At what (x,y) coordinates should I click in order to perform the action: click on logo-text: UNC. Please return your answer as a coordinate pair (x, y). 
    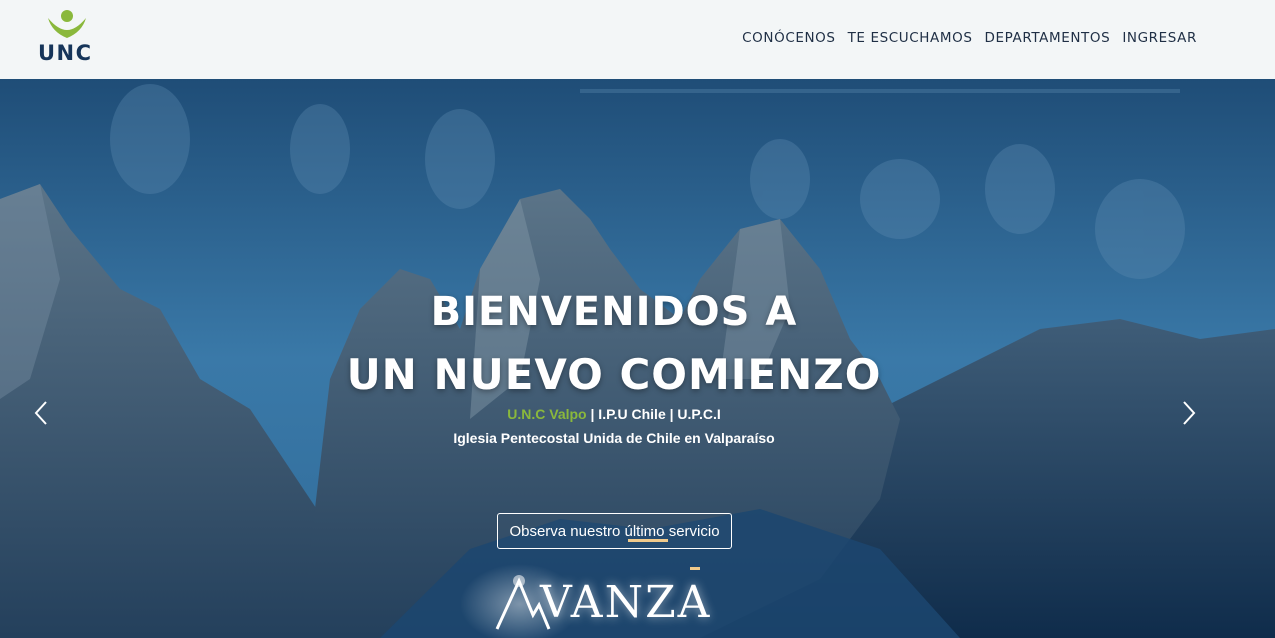
    Looking at the image, I should click on (65, 53).